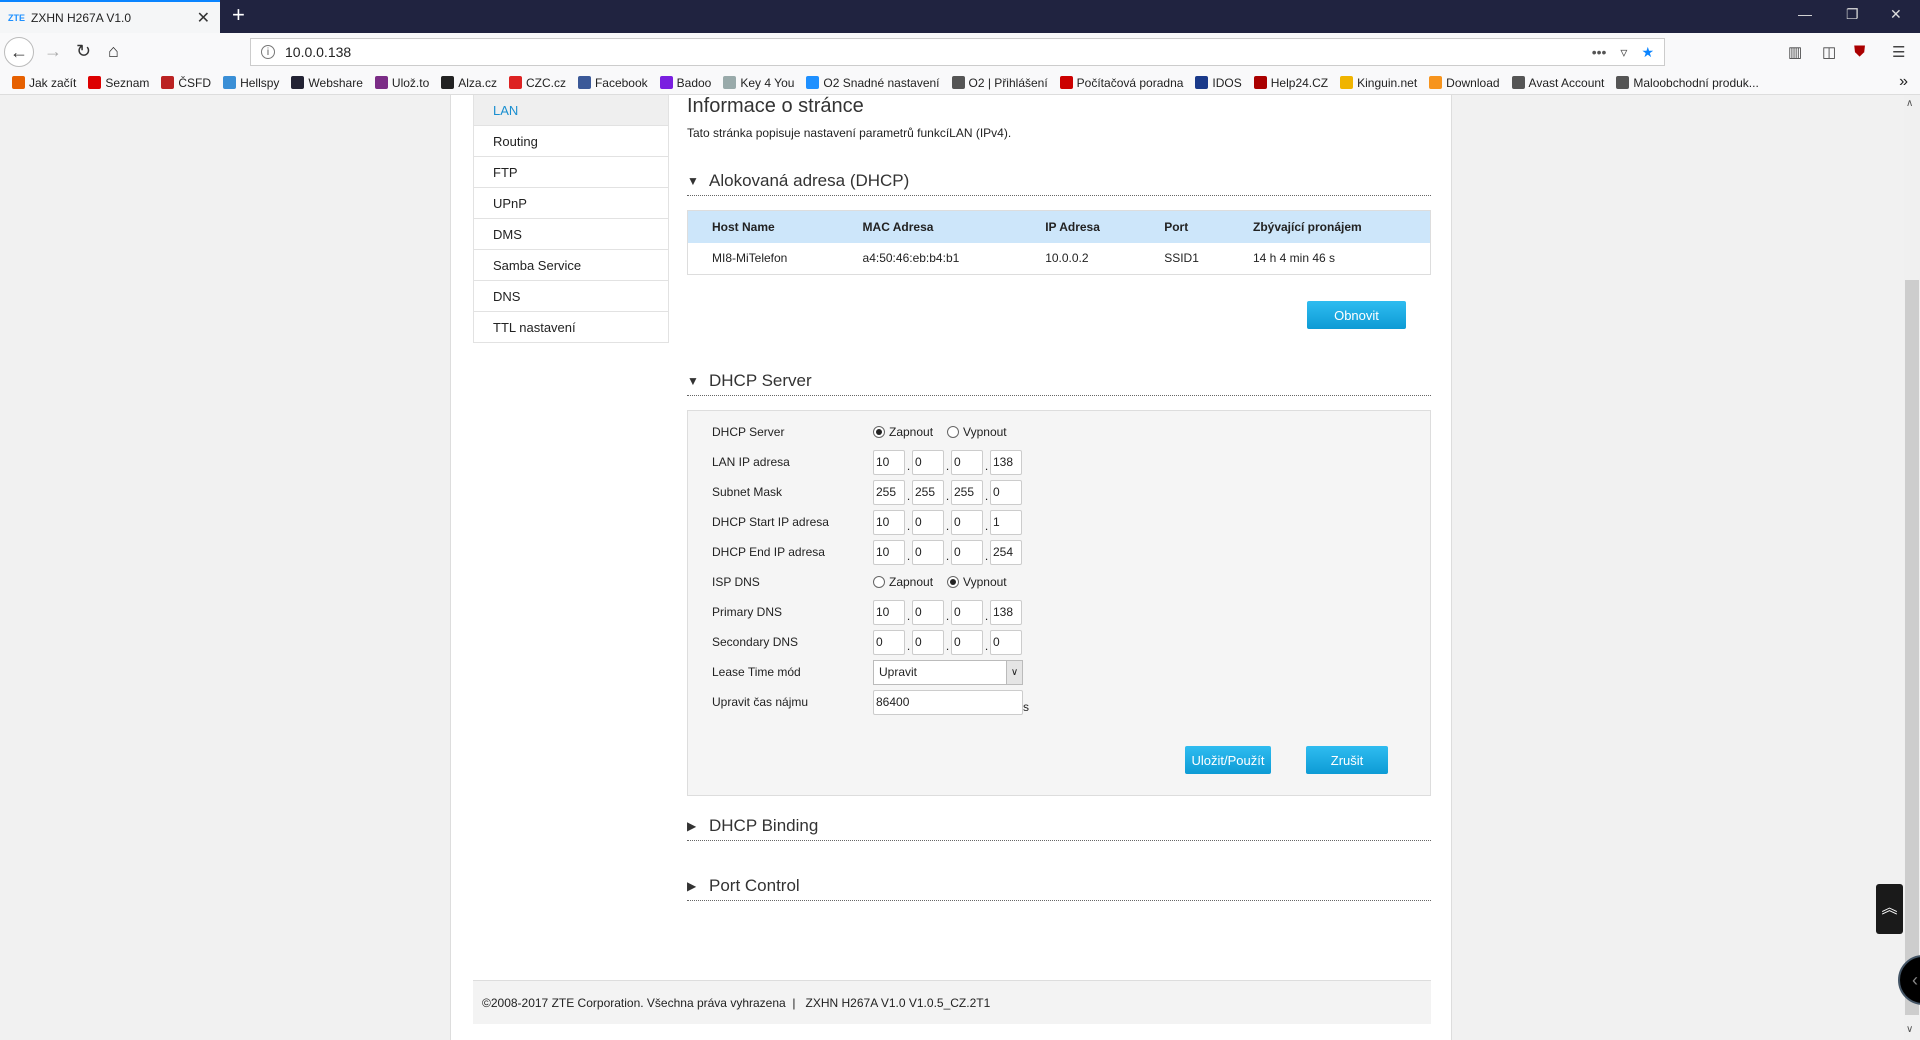  I want to click on chevron-down-icon: ∨, so click(1014, 672).